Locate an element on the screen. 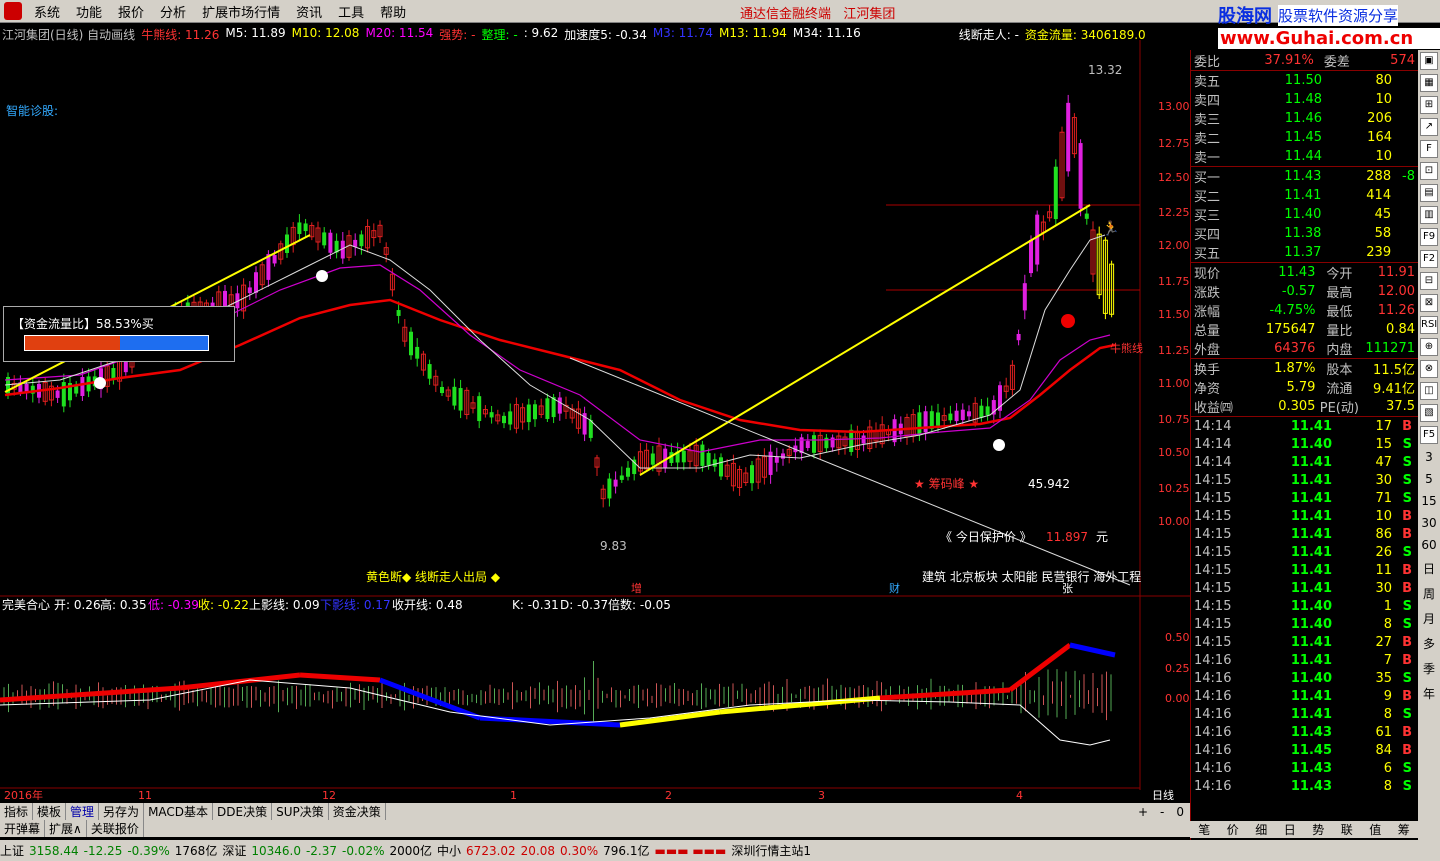 This screenshot has width=1440, height=861. tool-button: F is located at coordinates (1429, 149).